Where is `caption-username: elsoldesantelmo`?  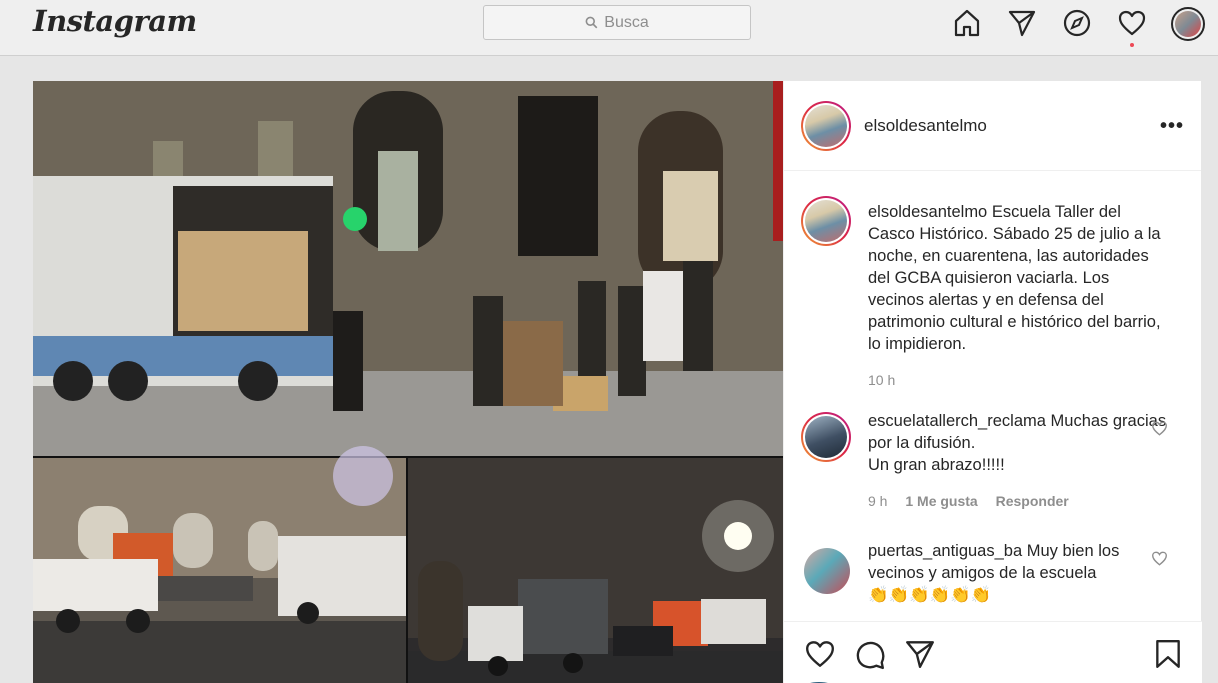
caption-username: elsoldesantelmo is located at coordinates (927, 212).